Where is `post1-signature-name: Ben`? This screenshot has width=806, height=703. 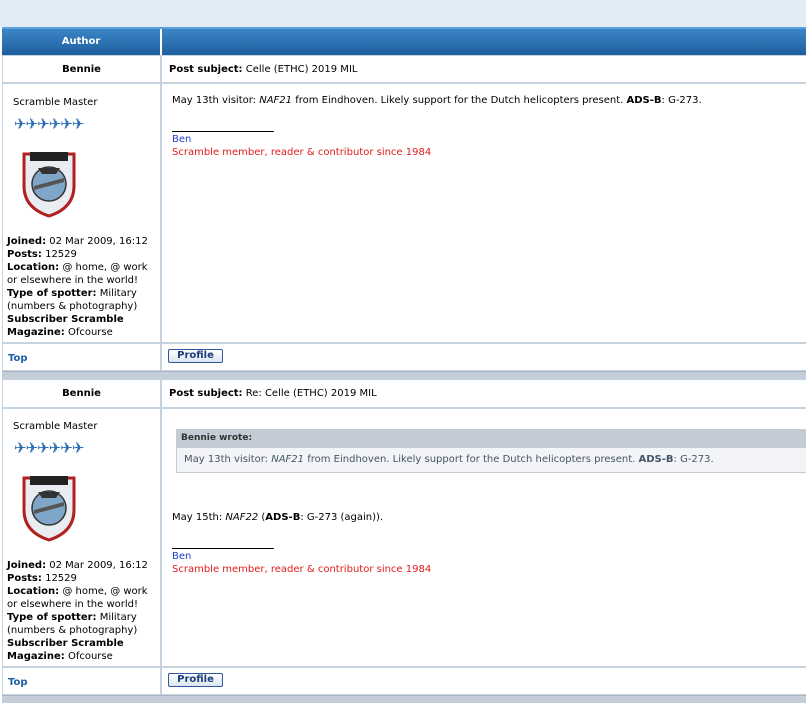 post1-signature-name: Ben is located at coordinates (182, 139).